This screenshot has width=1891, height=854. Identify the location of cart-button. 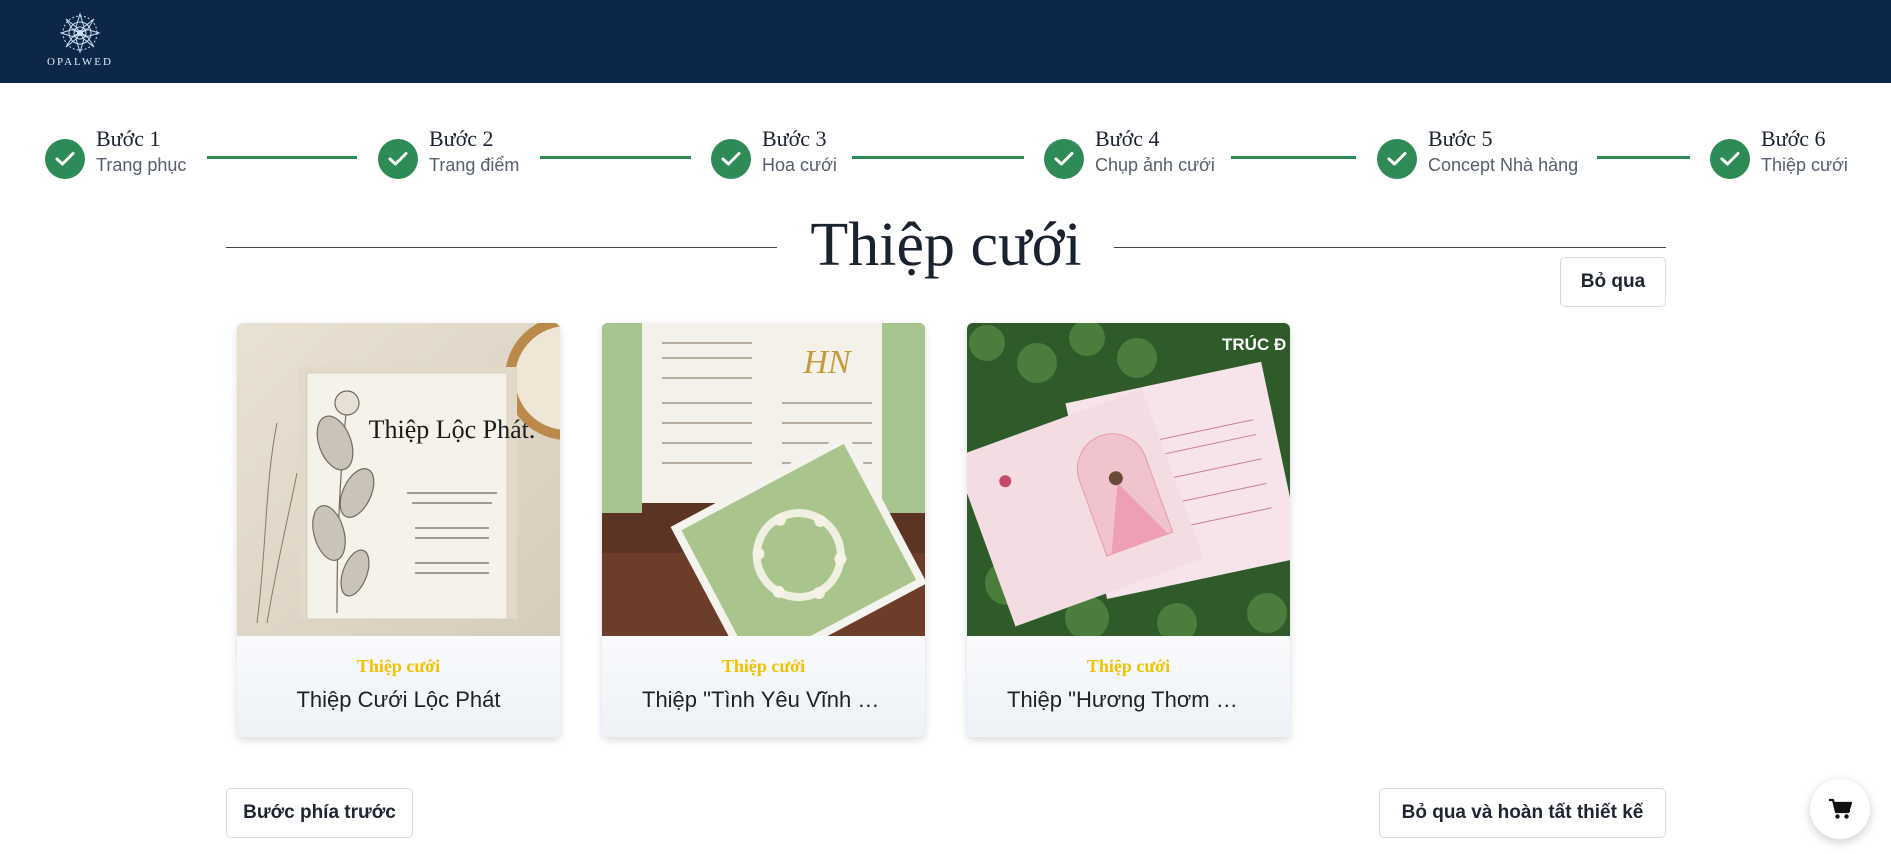
(1840, 809).